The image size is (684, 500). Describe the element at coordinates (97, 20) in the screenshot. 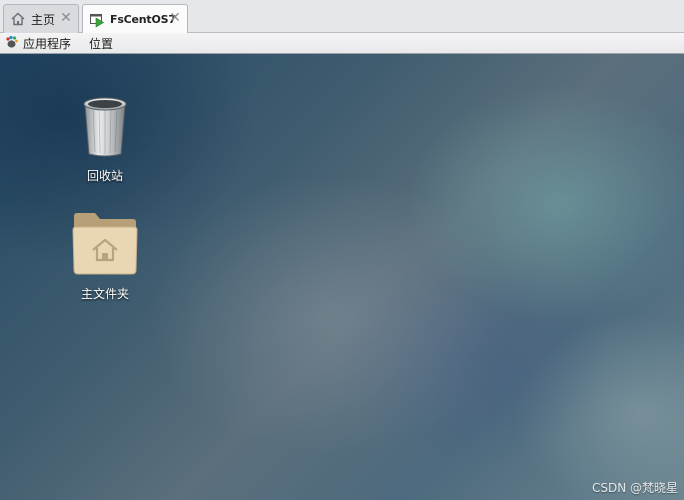

I see `vm-icon` at that location.